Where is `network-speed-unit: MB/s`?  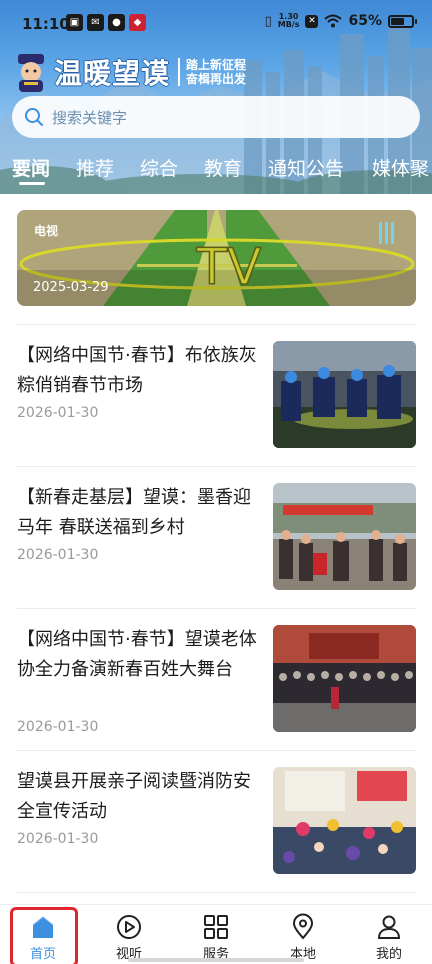
network-speed-unit: MB/s is located at coordinates (288, 24).